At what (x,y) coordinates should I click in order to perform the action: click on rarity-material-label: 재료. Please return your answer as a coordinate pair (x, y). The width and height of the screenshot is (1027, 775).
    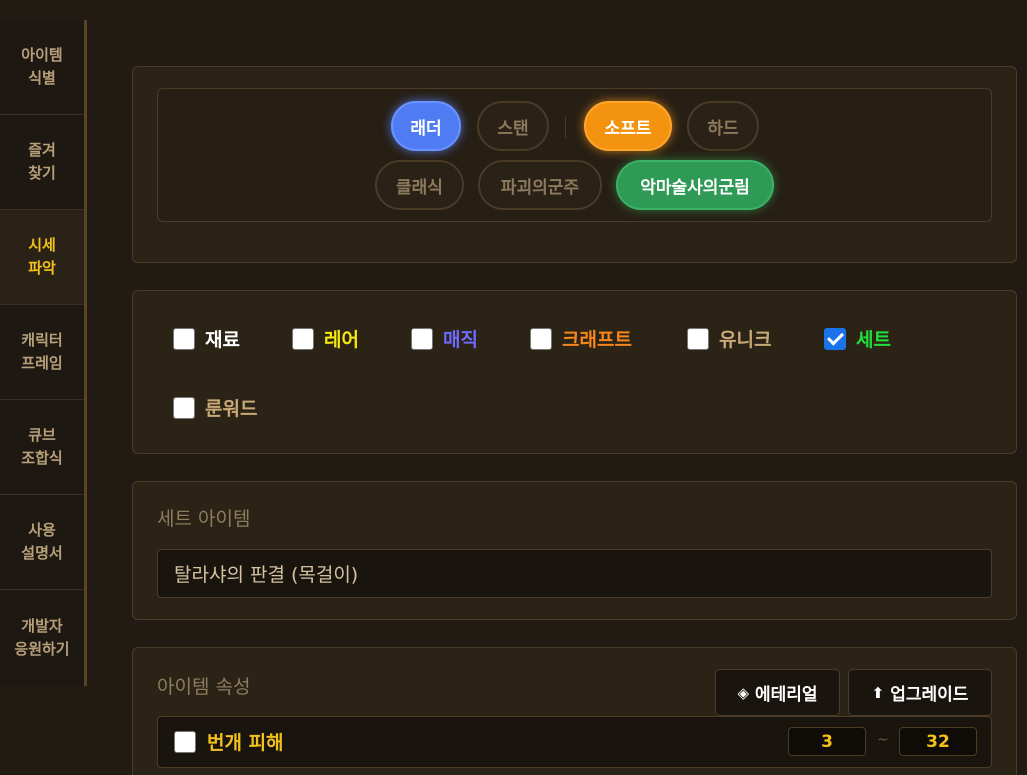
    Looking at the image, I should click on (222, 340).